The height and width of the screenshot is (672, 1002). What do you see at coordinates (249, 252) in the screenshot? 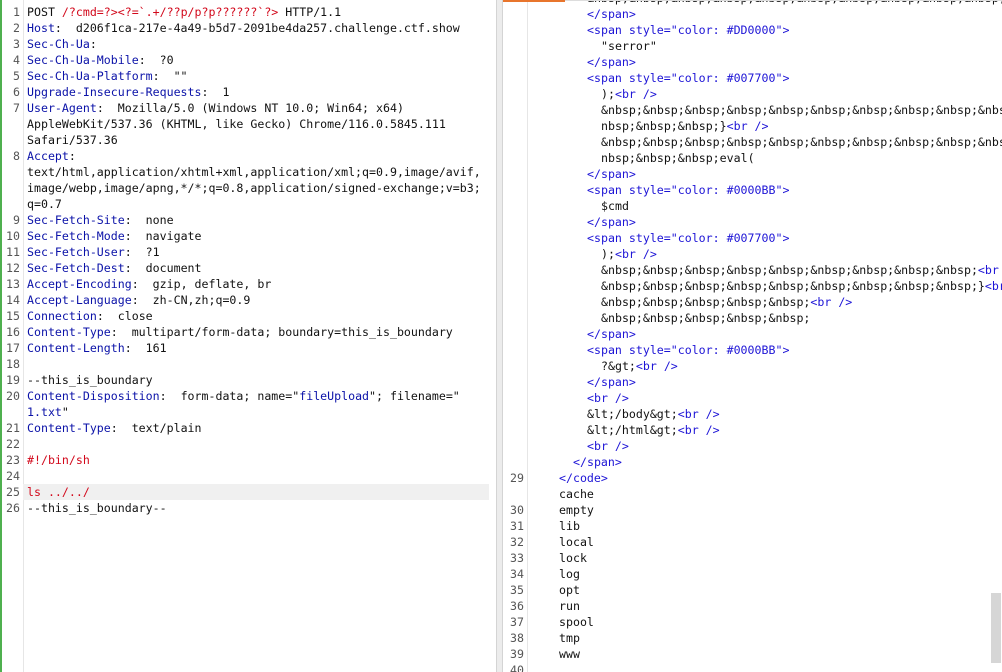
I see `request-line: 11 Sec-Fetch-User: ?1` at bounding box center [249, 252].